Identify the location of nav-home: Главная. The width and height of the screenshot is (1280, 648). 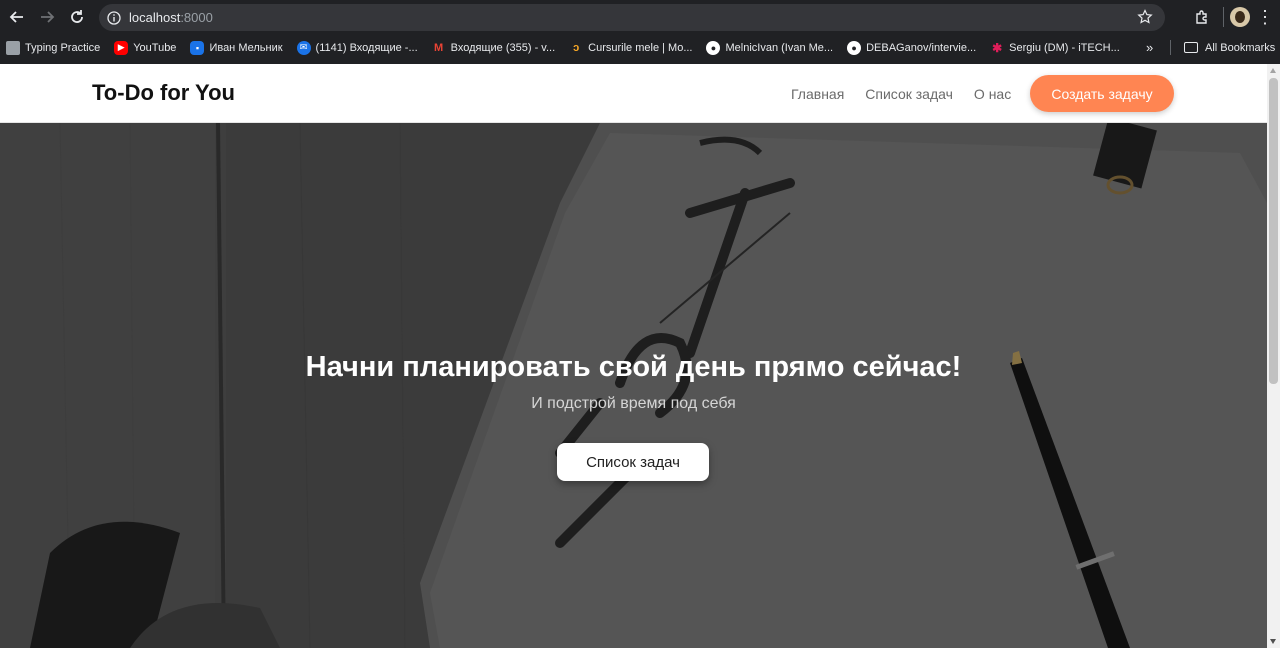
(817, 94).